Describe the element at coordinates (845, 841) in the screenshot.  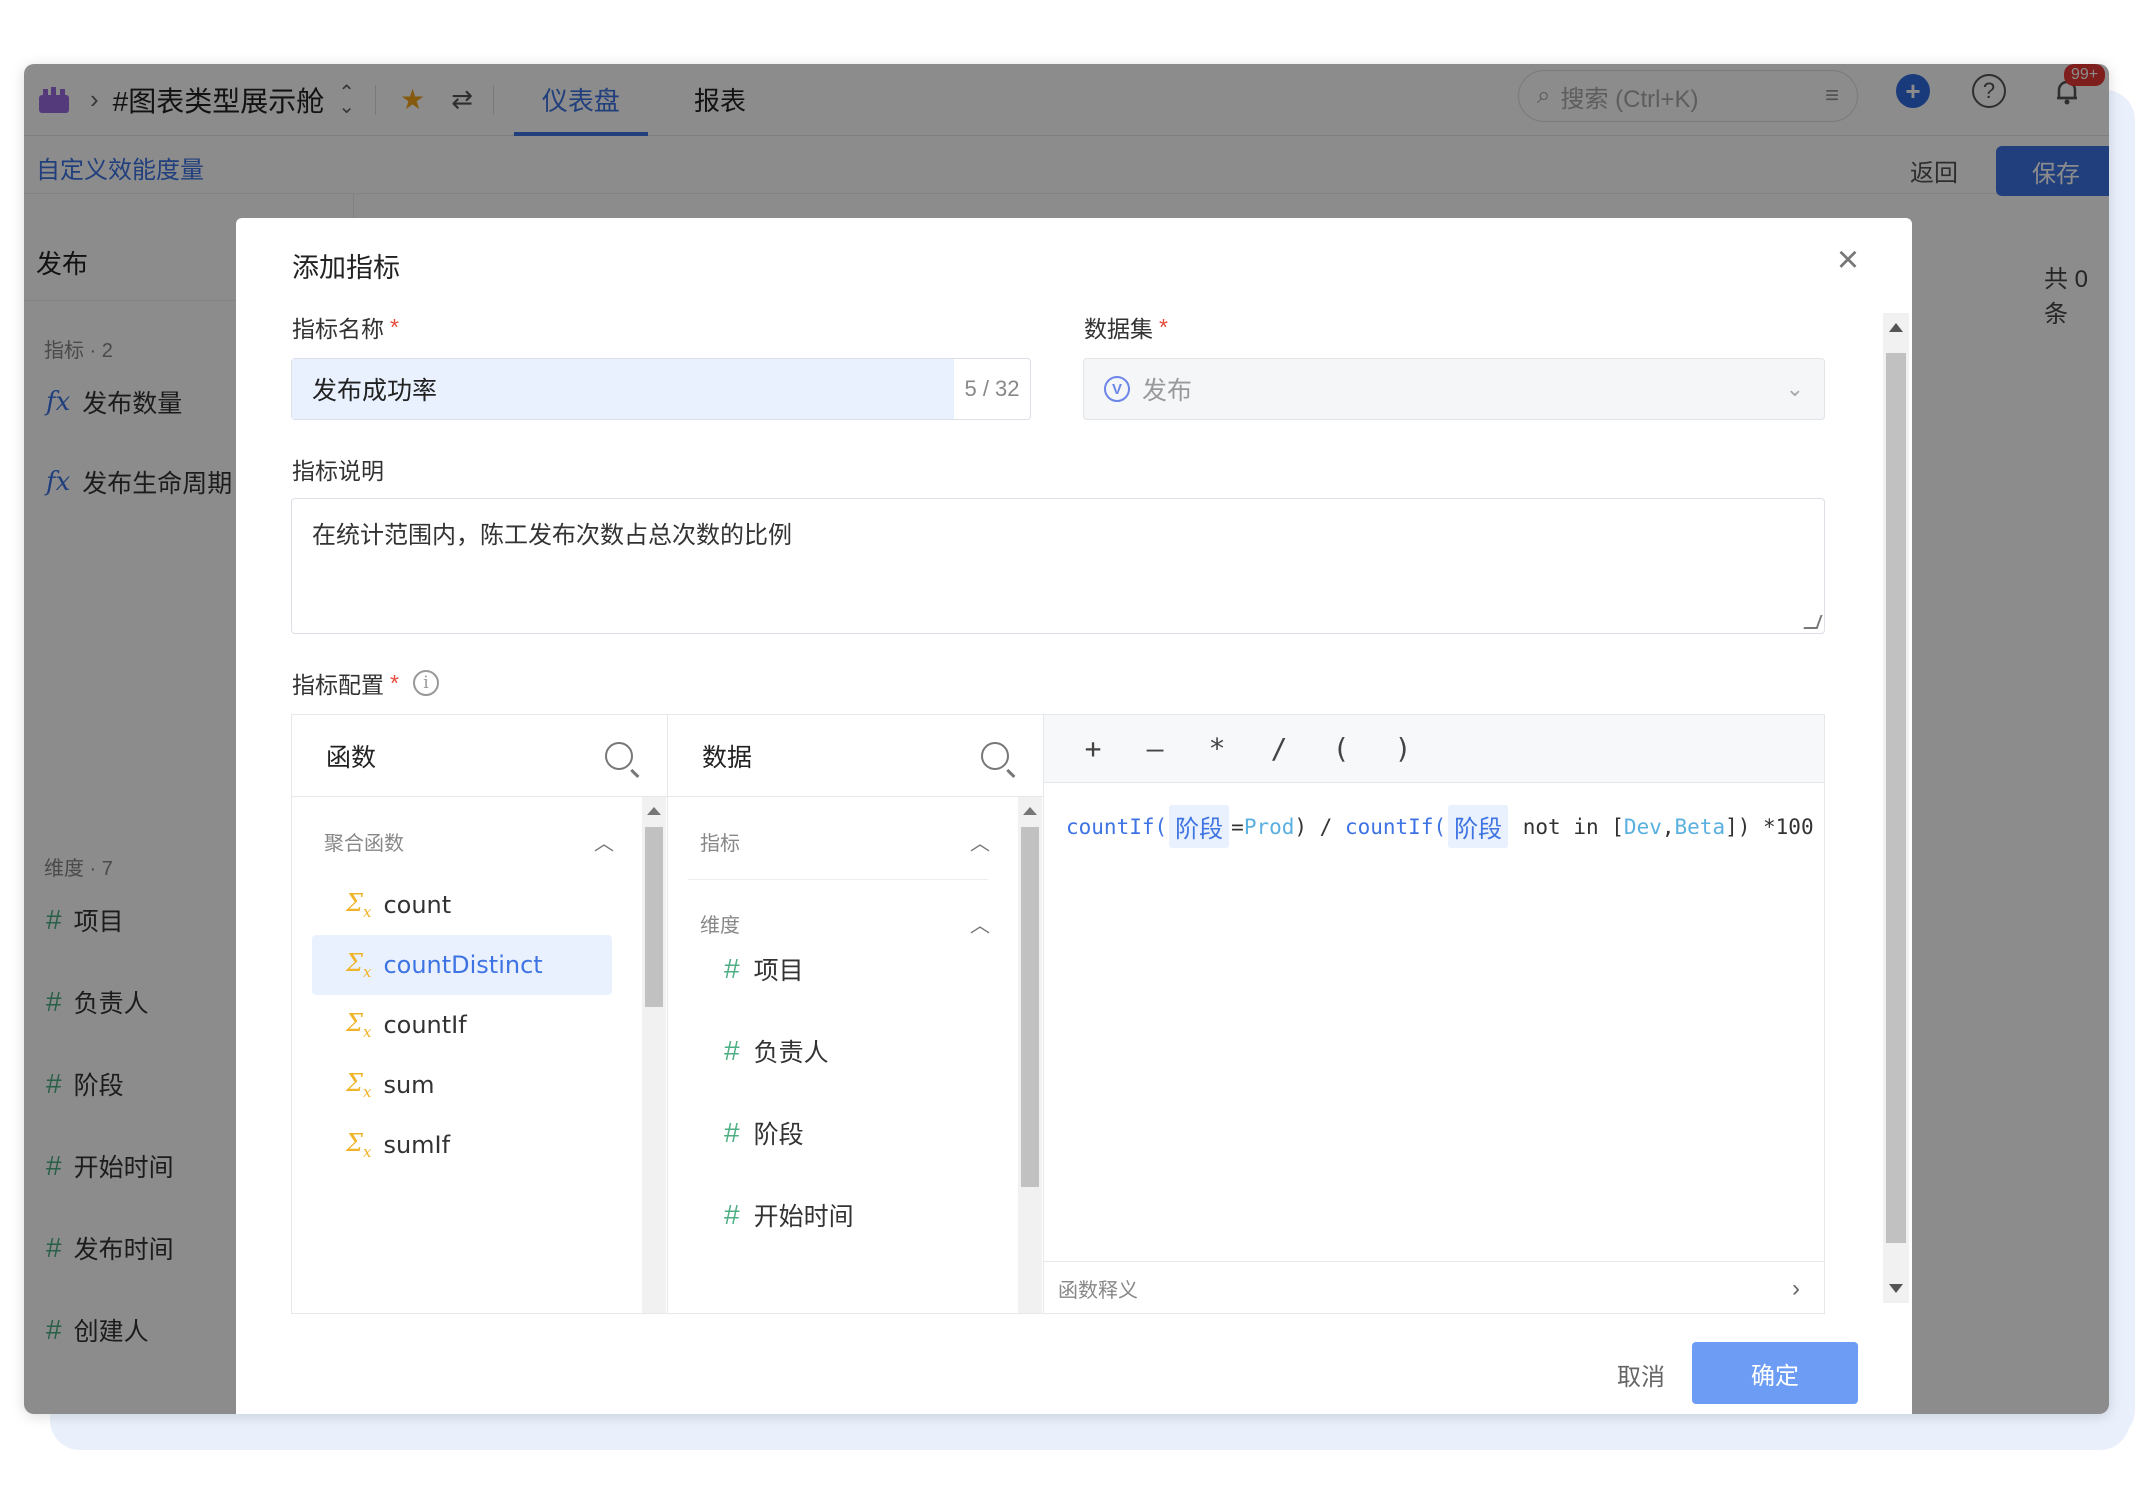
I see `metrics-group-header: 指标 ︿` at that location.